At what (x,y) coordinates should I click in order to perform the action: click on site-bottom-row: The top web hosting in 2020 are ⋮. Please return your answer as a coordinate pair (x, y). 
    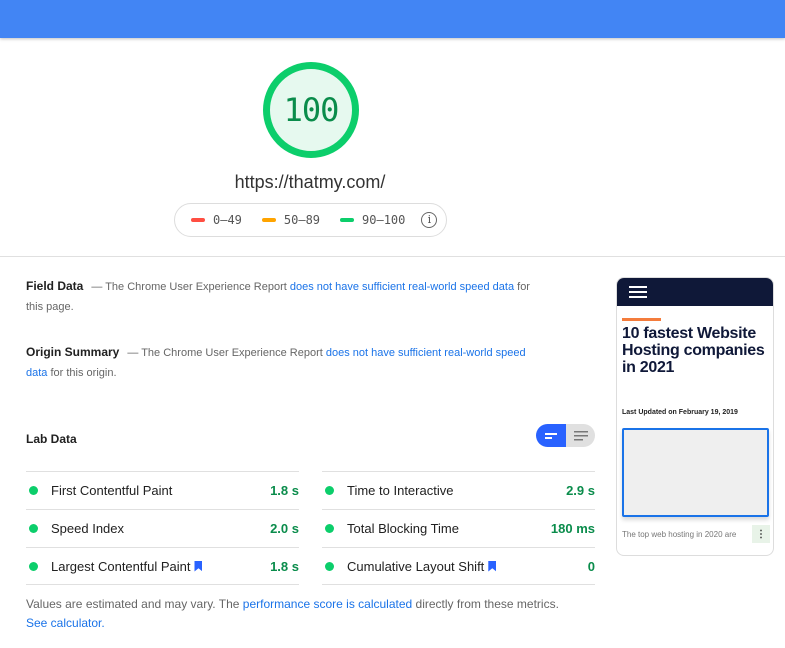
    Looking at the image, I should click on (696, 534).